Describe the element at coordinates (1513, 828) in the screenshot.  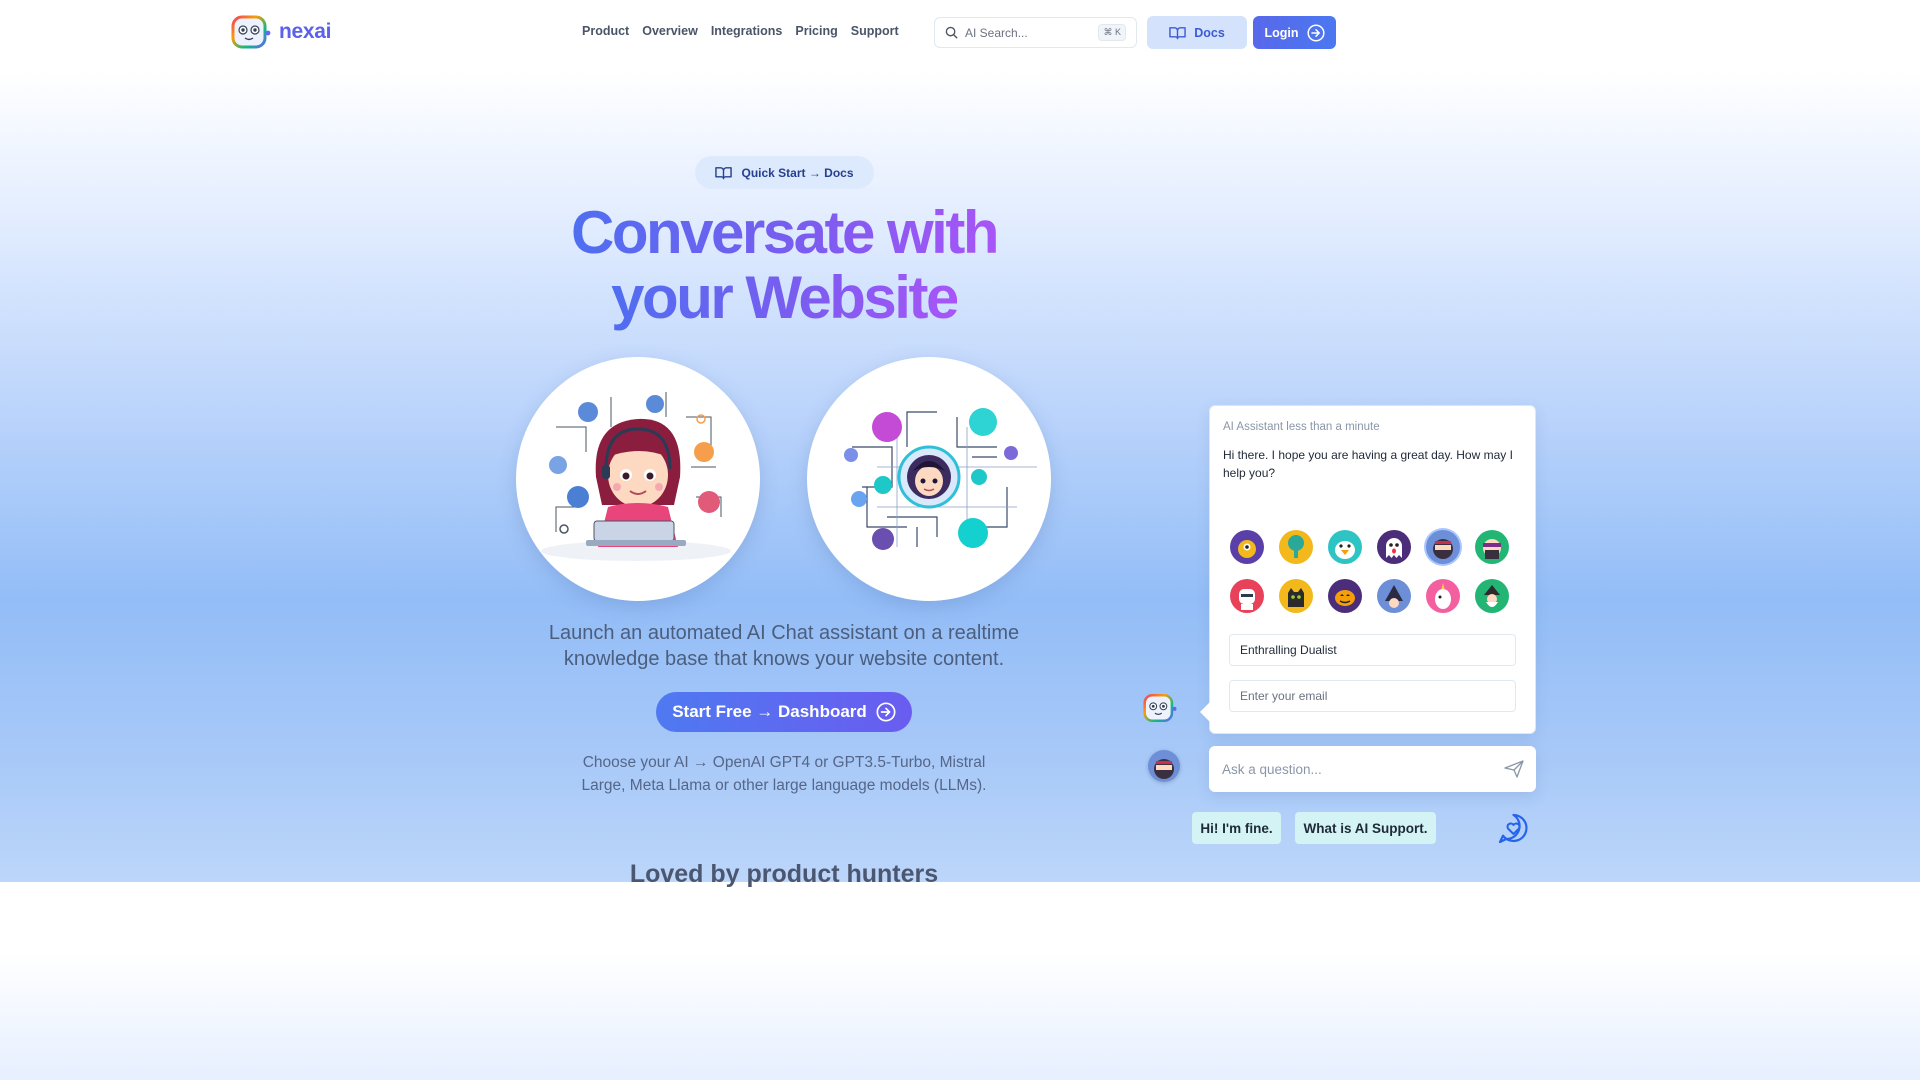
I see `chat-heart-icon` at that location.